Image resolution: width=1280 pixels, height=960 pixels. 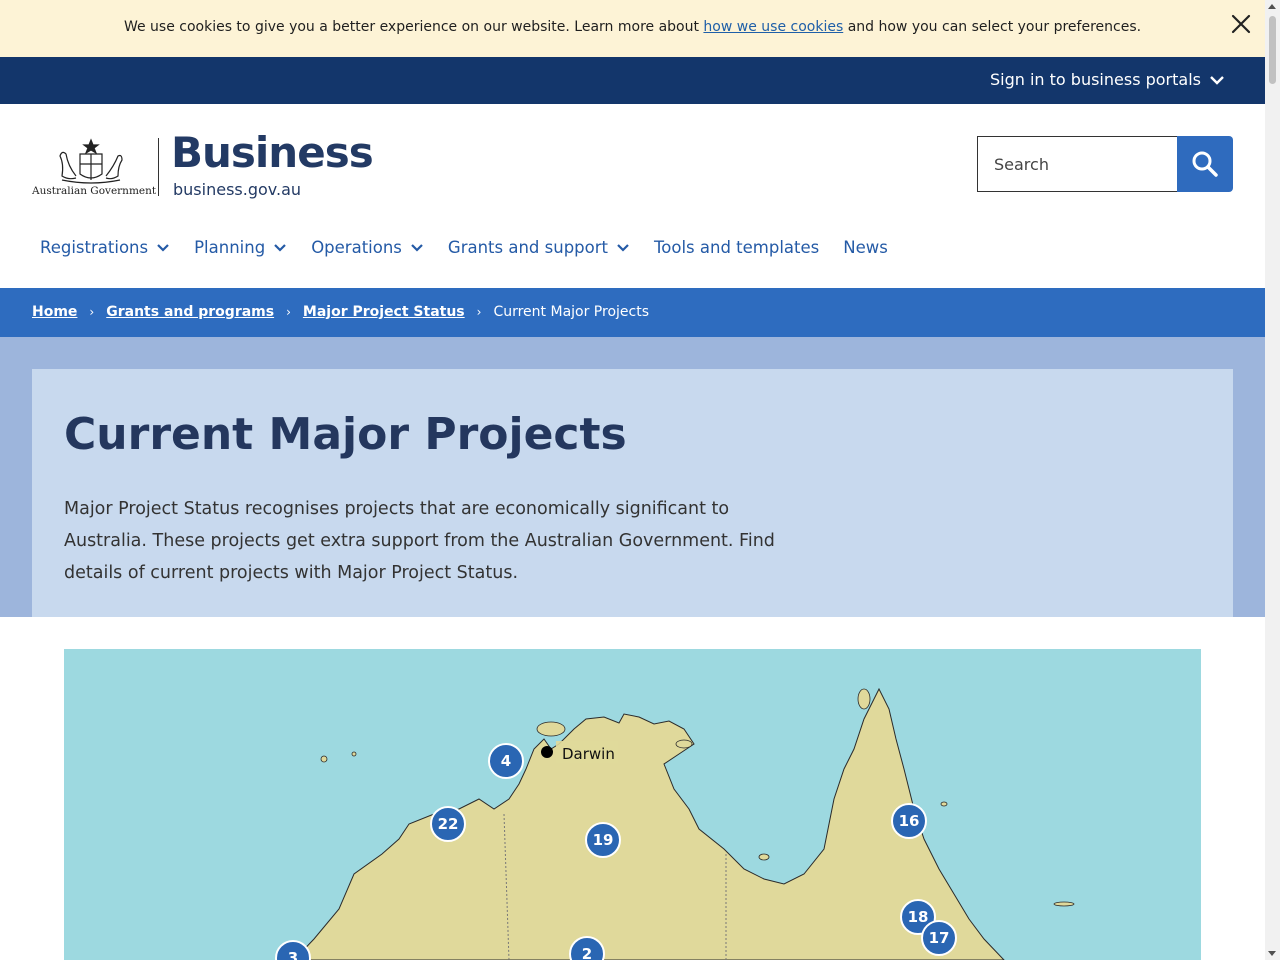 I want to click on map-marker: 17, so click(x=939, y=938).